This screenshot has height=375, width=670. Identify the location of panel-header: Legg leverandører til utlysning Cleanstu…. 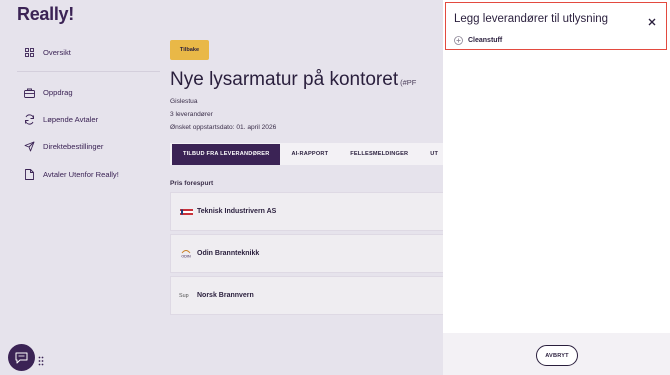
(556, 26).